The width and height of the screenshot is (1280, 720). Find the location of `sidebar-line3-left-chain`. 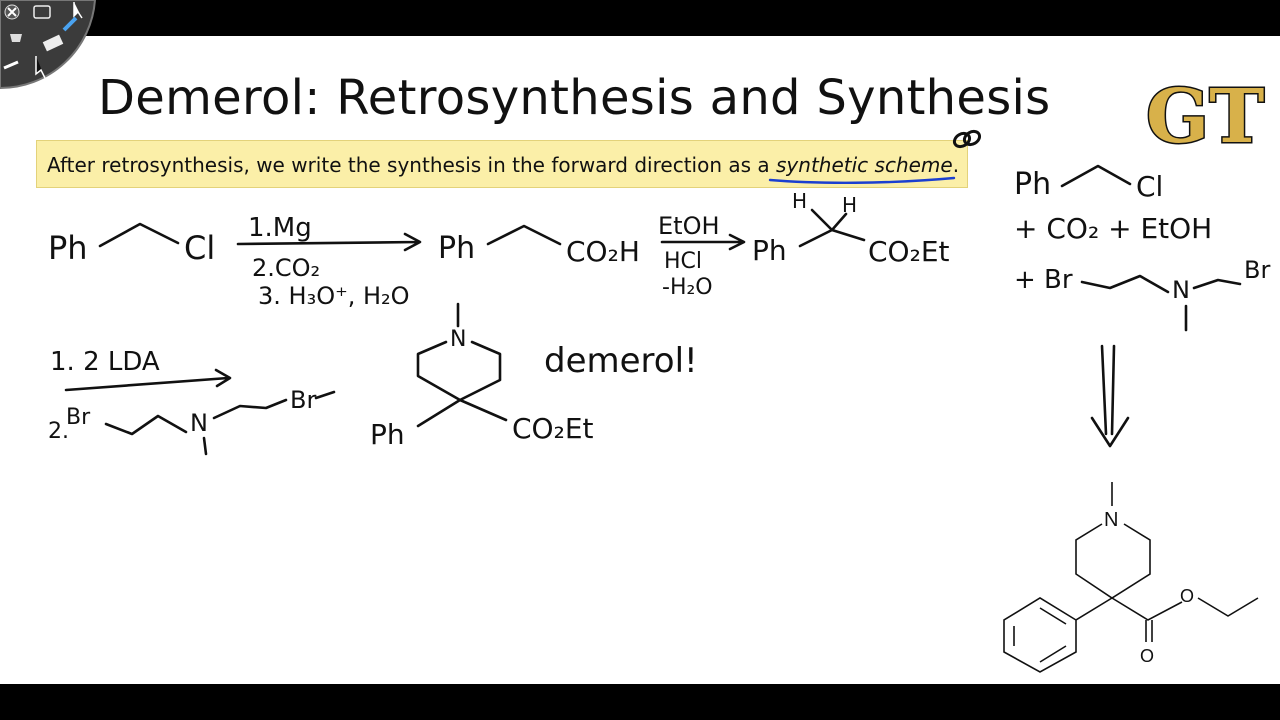

sidebar-line3-left-chain is located at coordinates (1125, 284).